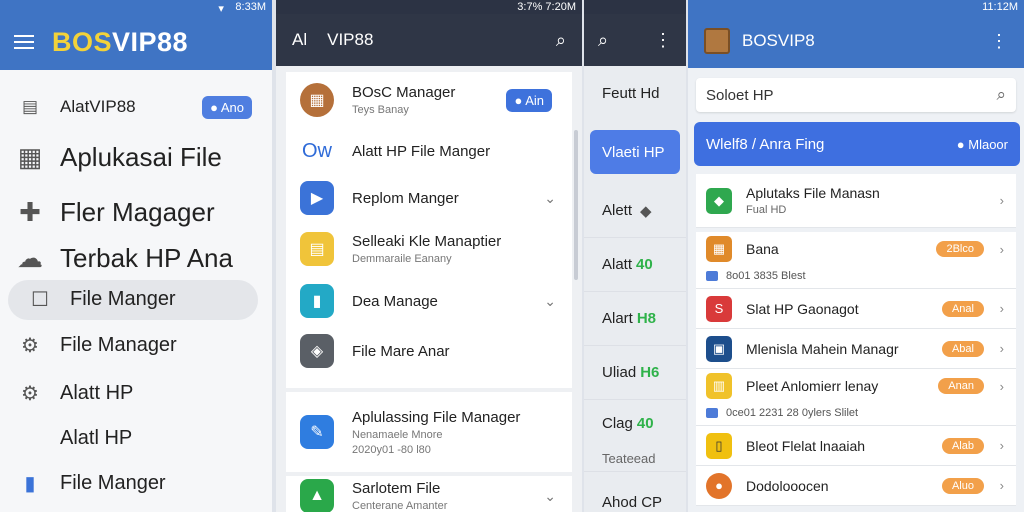  Describe the element at coordinates (619, 372) in the screenshot. I see `list-item-label: Uliad` at that location.